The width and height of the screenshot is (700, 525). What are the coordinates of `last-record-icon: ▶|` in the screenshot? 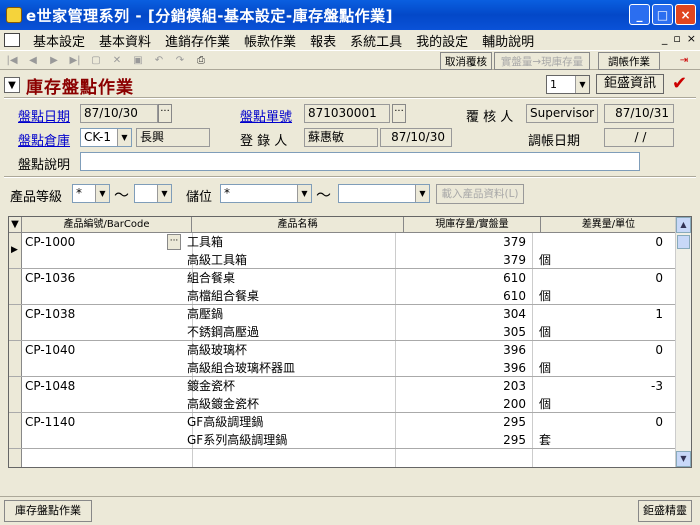 It's located at (75, 60).